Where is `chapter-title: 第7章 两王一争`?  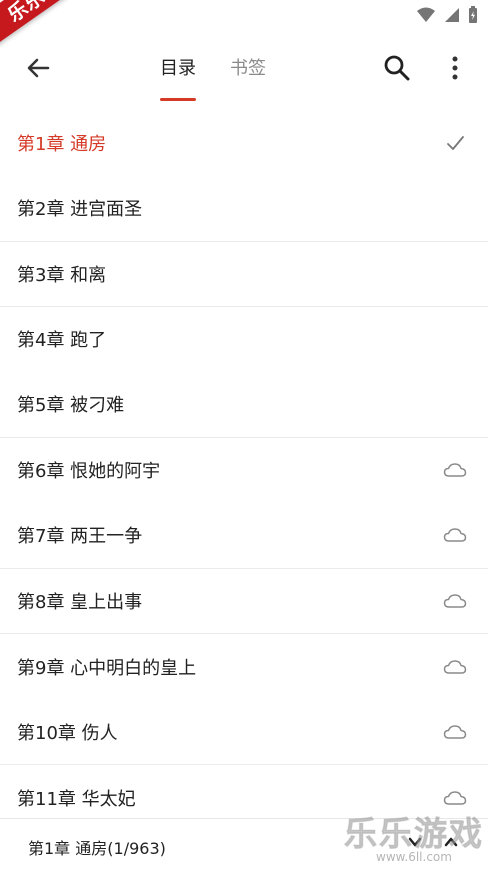 chapter-title: 第7章 两王一争 is located at coordinates (80, 537).